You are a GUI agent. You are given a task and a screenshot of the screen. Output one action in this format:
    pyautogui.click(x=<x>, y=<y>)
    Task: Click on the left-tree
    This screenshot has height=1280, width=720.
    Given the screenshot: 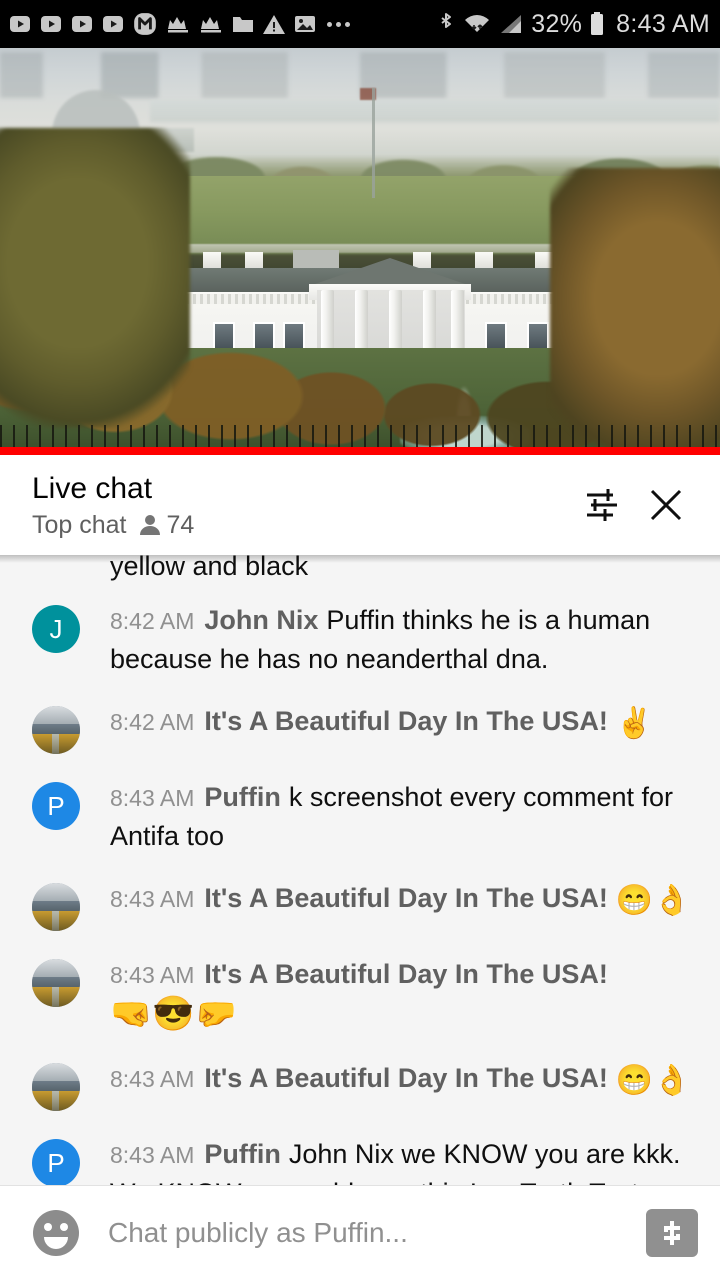 What is the action you would take?
    pyautogui.click(x=95, y=278)
    